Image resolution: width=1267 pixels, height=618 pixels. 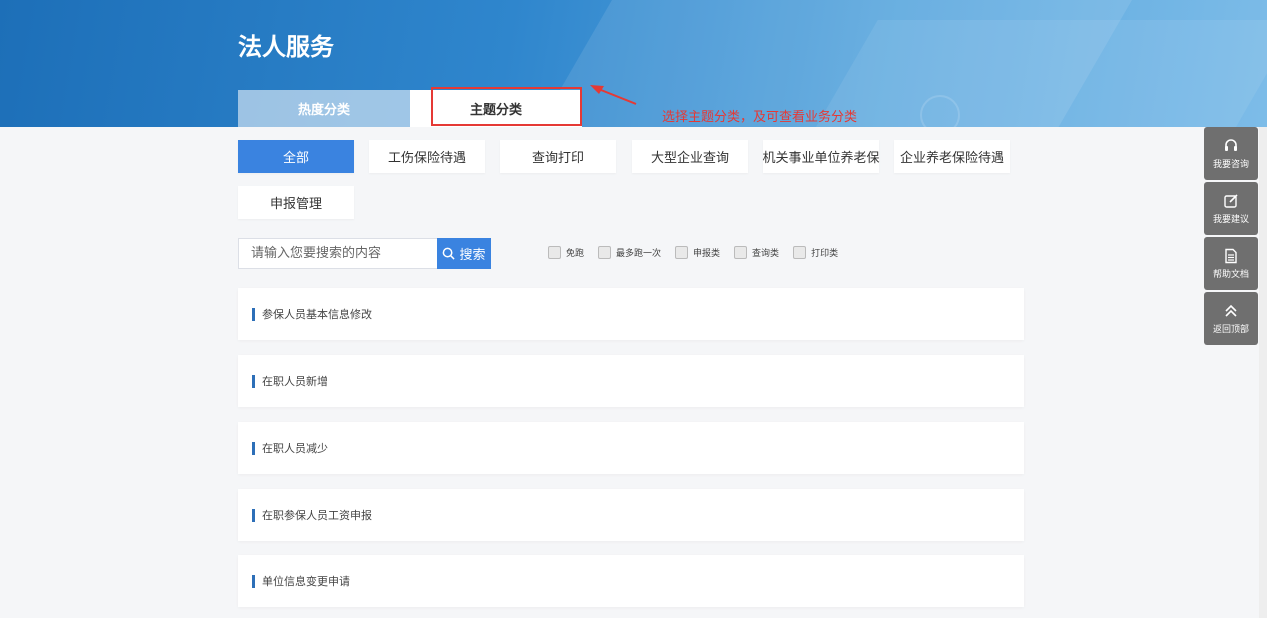 I want to click on filter-checkbox: 最多跑一次, so click(x=629, y=252).